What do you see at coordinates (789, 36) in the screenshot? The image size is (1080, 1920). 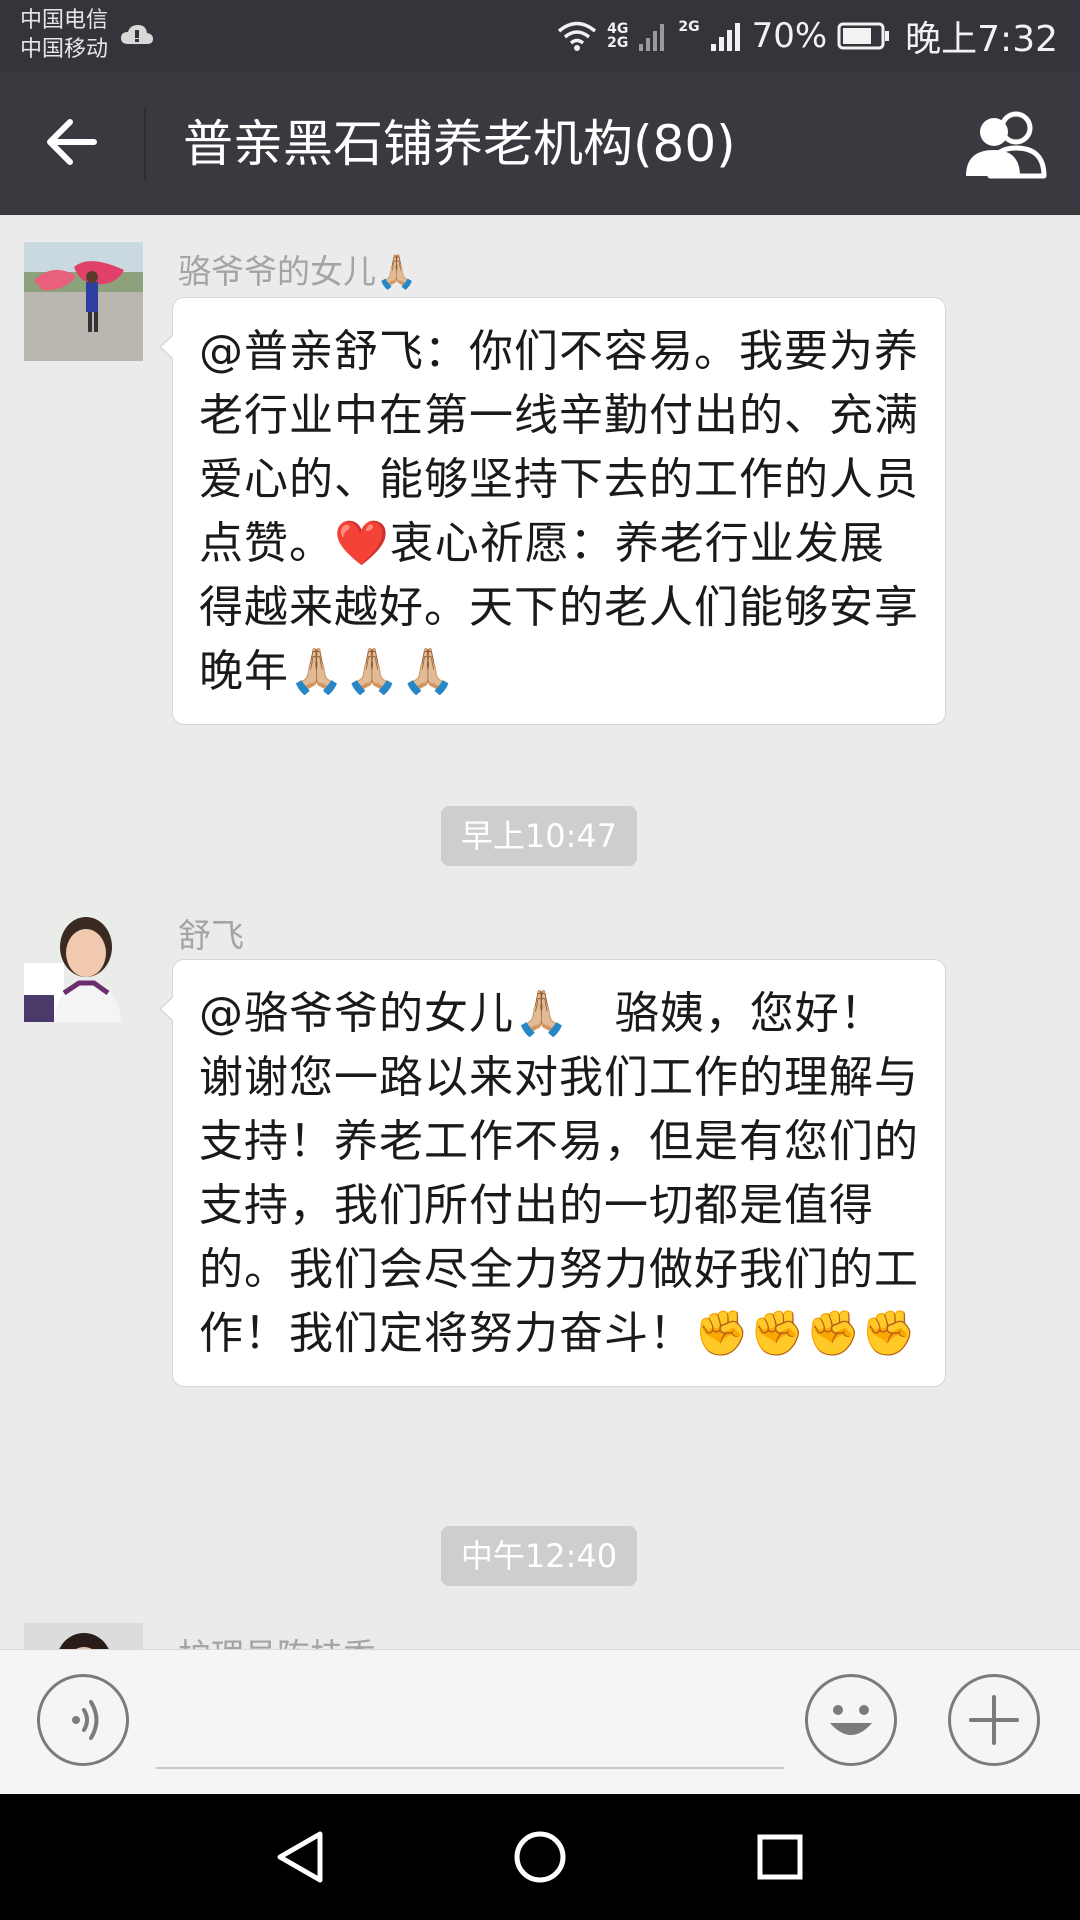 I see `battery-percentage: 70%` at bounding box center [789, 36].